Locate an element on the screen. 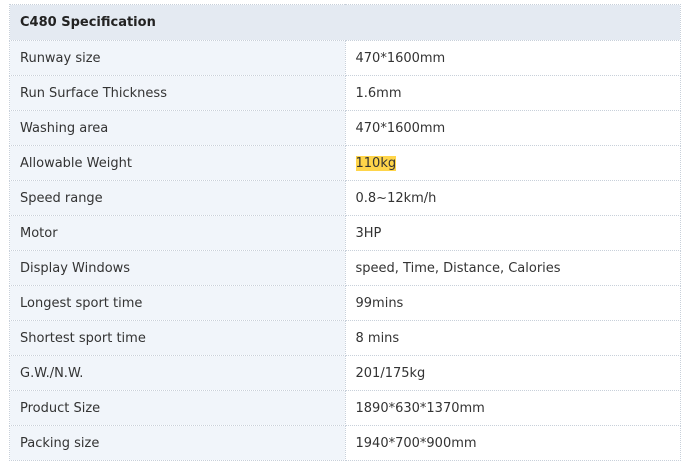 This screenshot has height=466, width=688. table-row: Shortest sport time 8 mins is located at coordinates (345, 338).